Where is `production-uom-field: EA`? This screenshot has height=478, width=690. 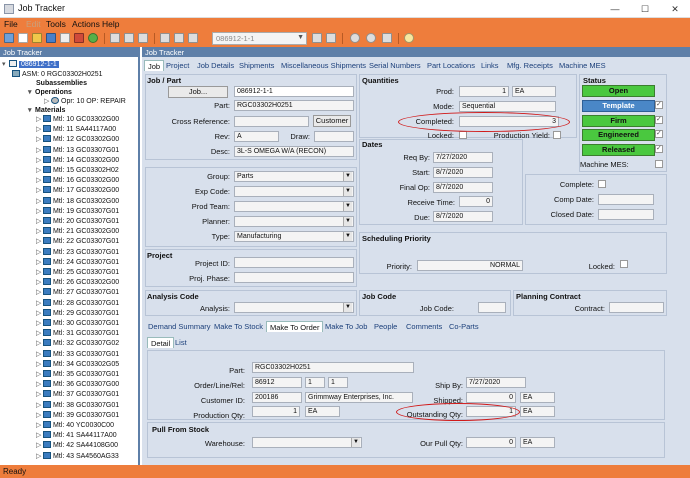 production-uom-field: EA is located at coordinates (322, 411).